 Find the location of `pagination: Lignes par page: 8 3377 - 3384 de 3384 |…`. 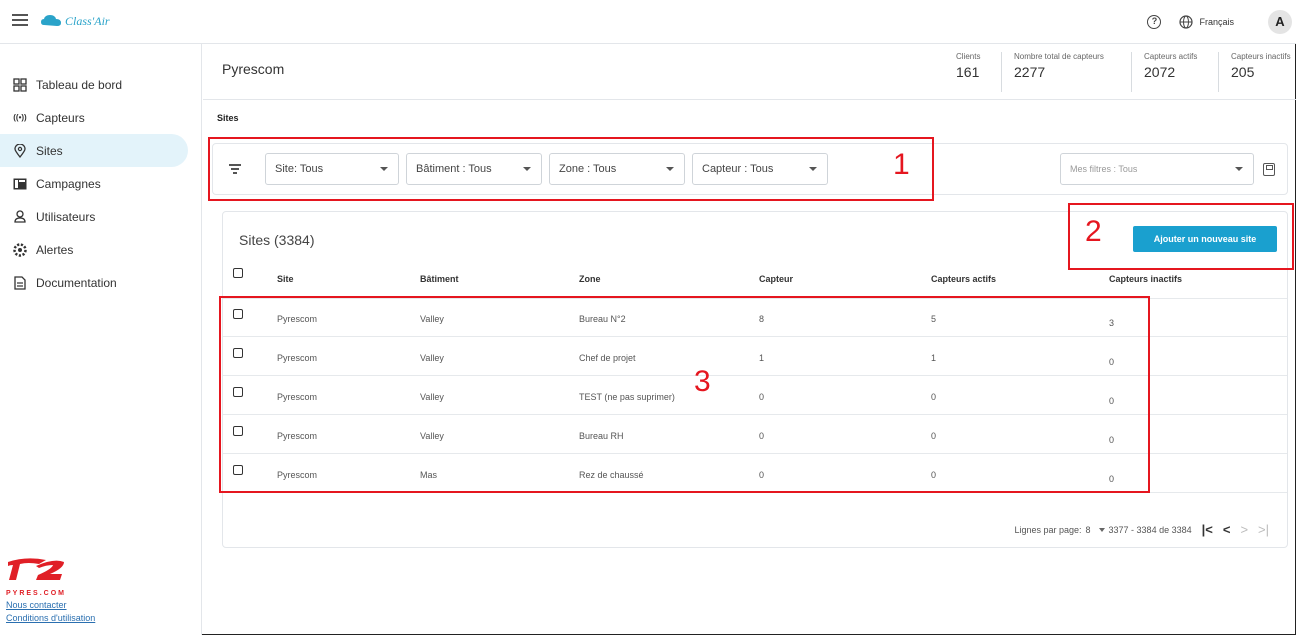

pagination: Lignes par page: 8 3377 - 3384 de 3384 |… is located at coordinates (1141, 529).